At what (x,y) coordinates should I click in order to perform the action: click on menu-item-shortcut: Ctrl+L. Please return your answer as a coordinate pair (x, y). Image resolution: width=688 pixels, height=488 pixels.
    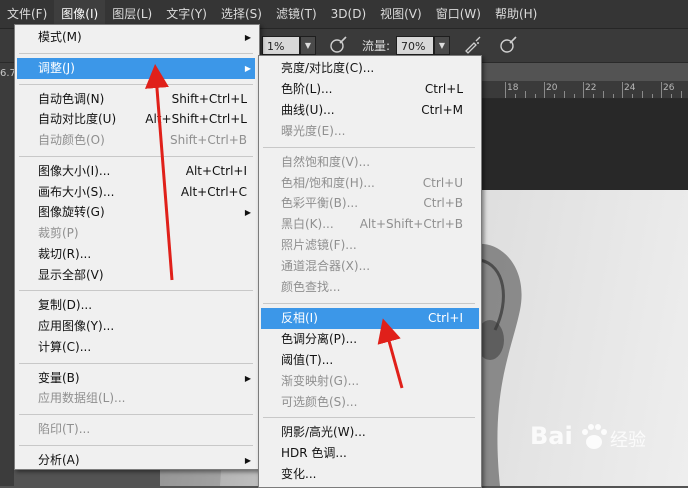
    Looking at the image, I should click on (443, 88).